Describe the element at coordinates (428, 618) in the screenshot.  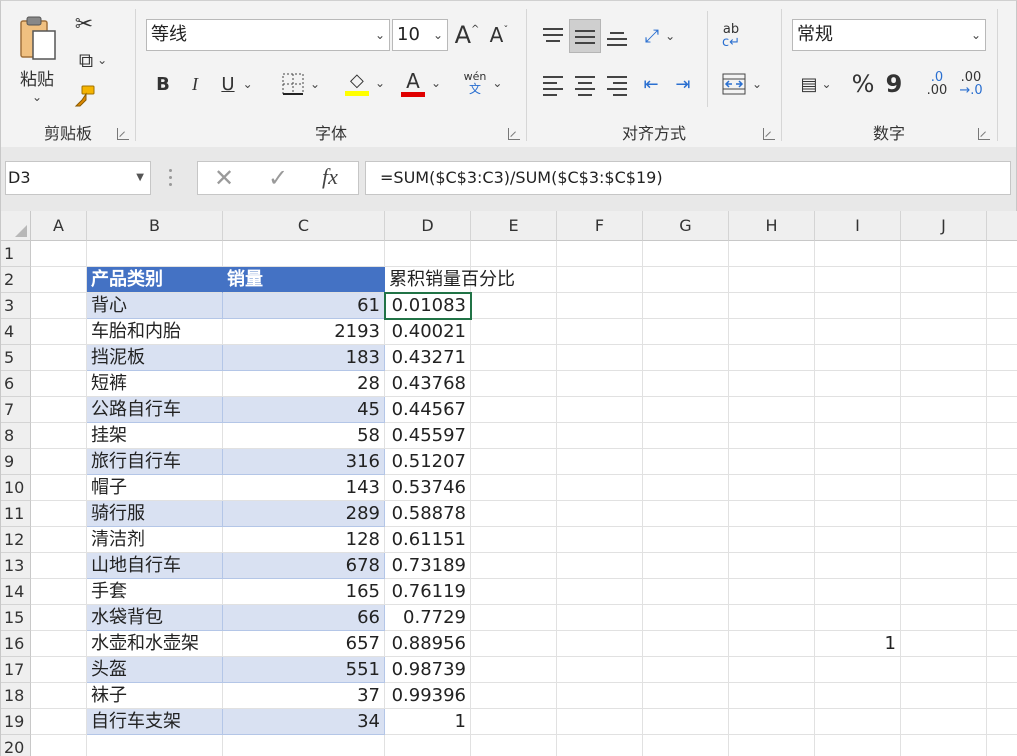
I see `cumulative-pct-cell: 0.7729` at that location.